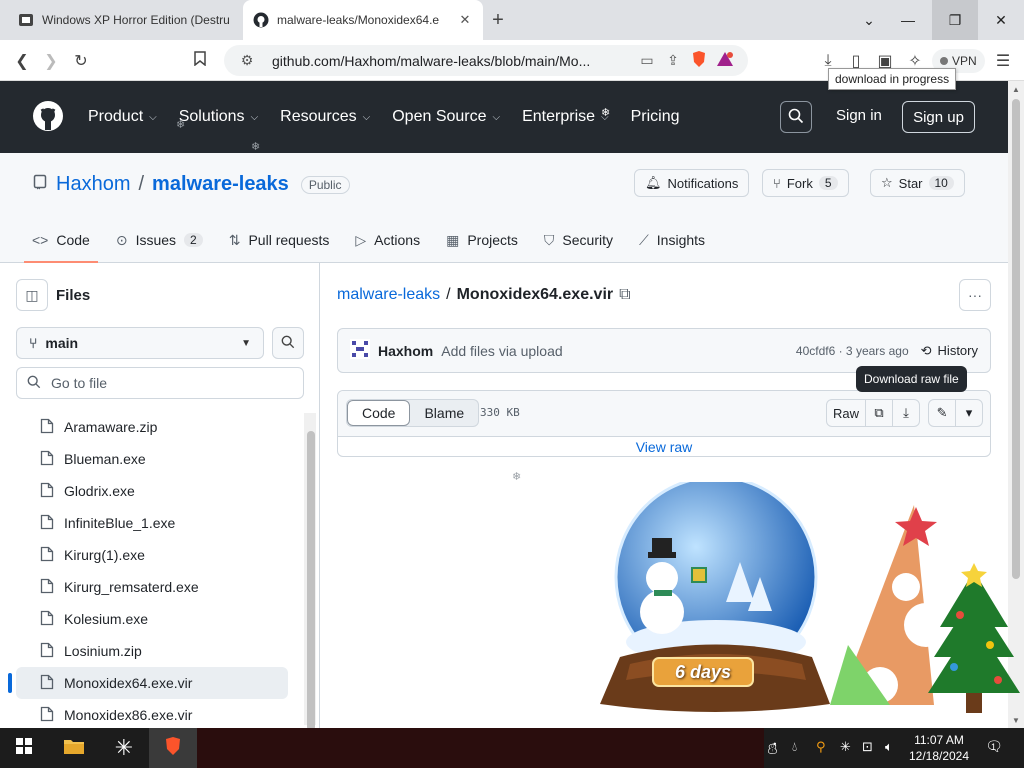 The image size is (1024, 768). Describe the element at coordinates (796, 117) in the screenshot. I see `github-search-button` at that location.